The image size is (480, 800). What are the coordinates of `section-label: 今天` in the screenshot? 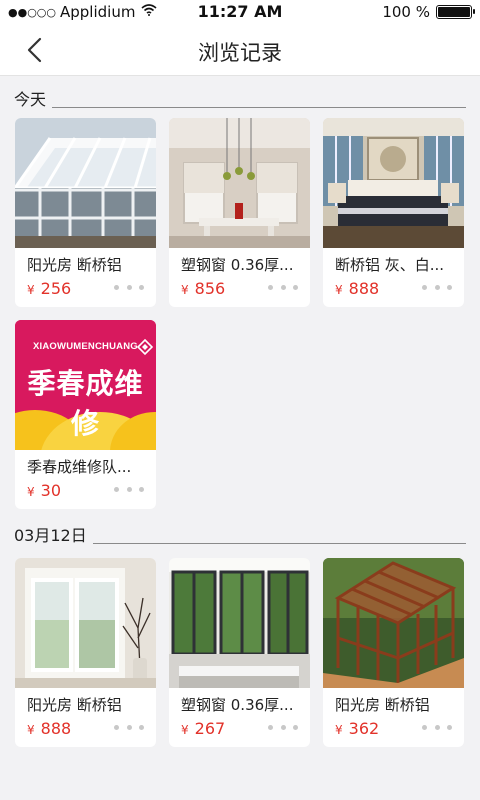 It's located at (33, 98).